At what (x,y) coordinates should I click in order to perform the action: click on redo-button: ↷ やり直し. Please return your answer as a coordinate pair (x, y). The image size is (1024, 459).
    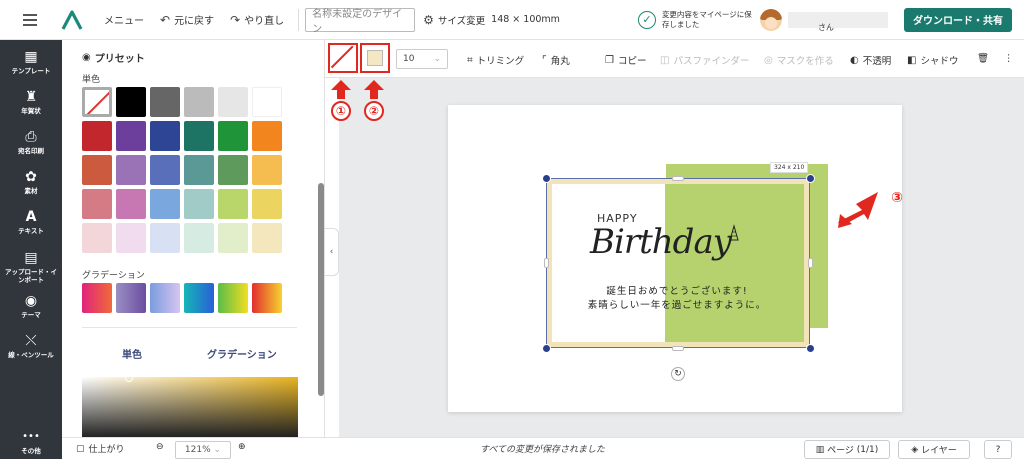
    Looking at the image, I should click on (257, 20).